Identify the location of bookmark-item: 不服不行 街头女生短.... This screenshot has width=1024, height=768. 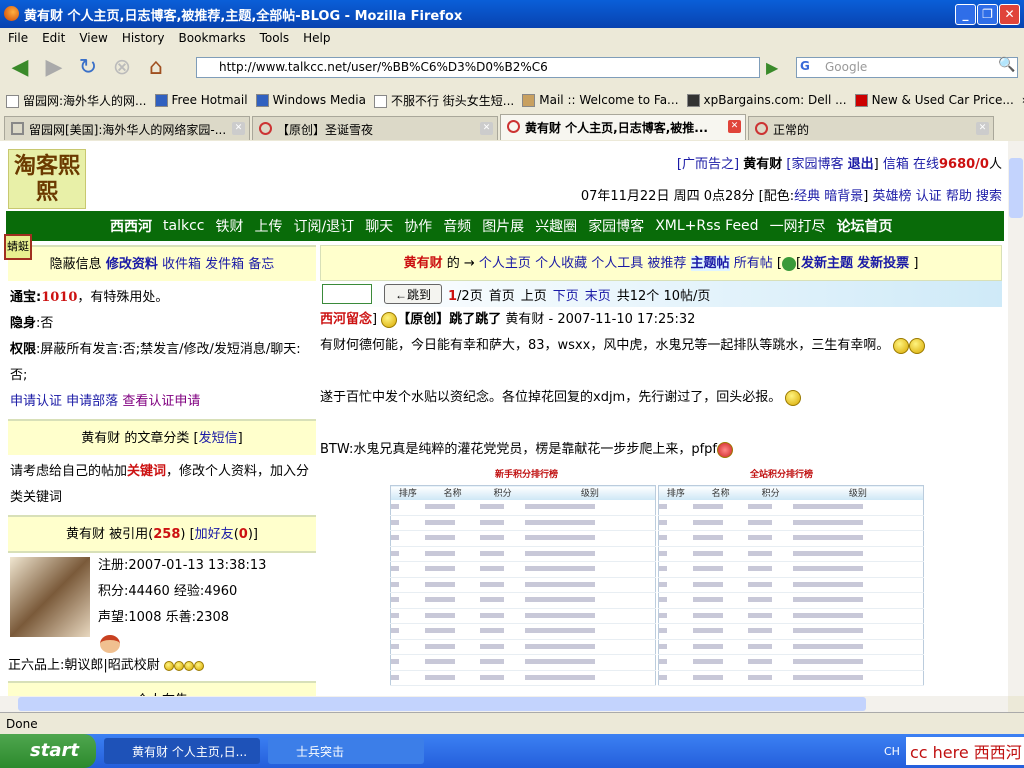
(443, 100).